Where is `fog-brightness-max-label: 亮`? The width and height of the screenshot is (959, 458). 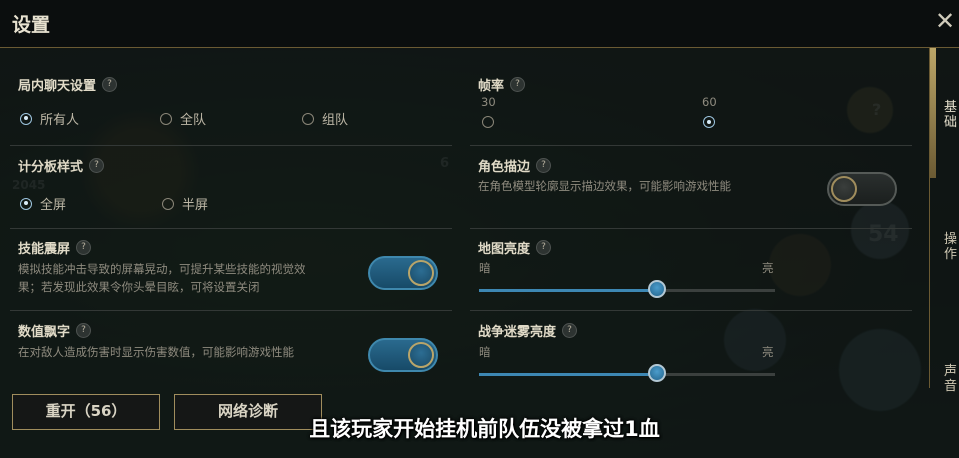
fog-brightness-max-label: 亮 is located at coordinates (768, 352).